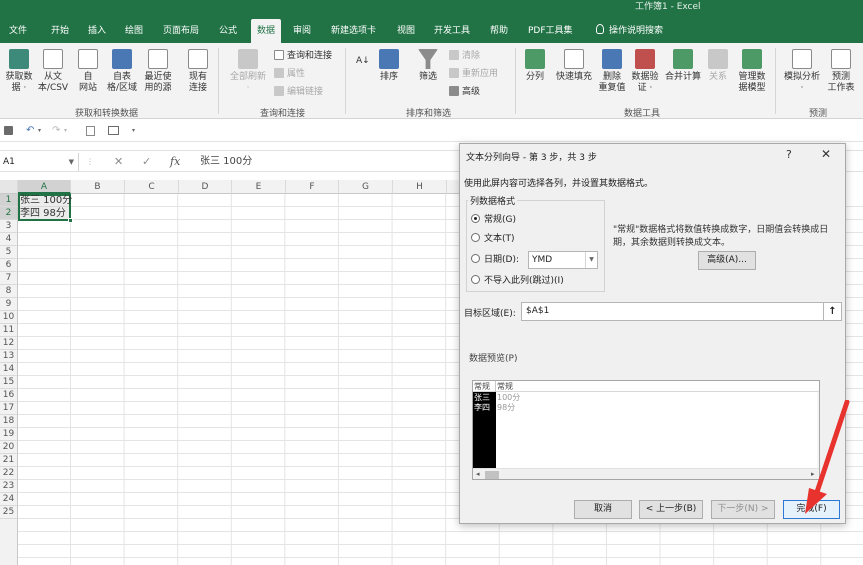  Describe the element at coordinates (841, 71) in the screenshot. I see `forecast-sheet-button: 预测 工作表` at that location.